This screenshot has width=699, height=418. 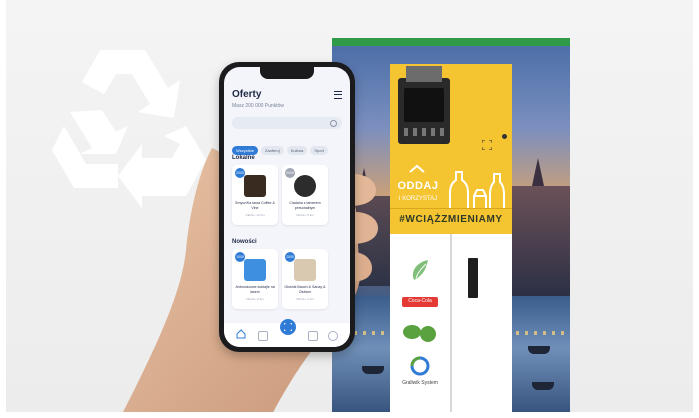 What do you see at coordinates (333, 123) in the screenshot?
I see `search-icon` at bounding box center [333, 123].